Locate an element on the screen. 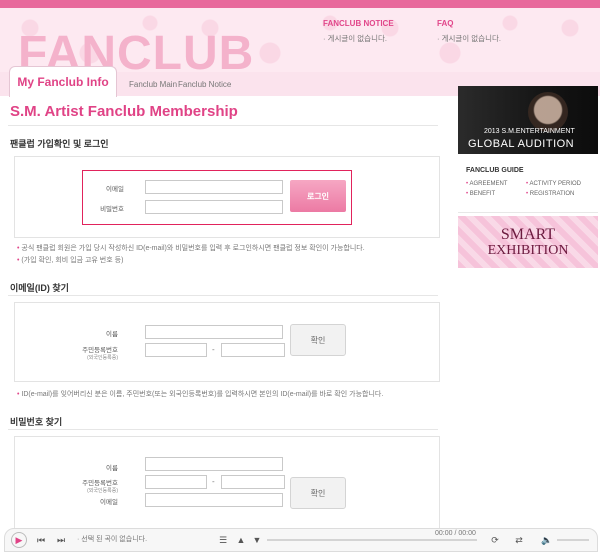  find-pw-heading: 비밀번호 찾기 is located at coordinates (36, 422).